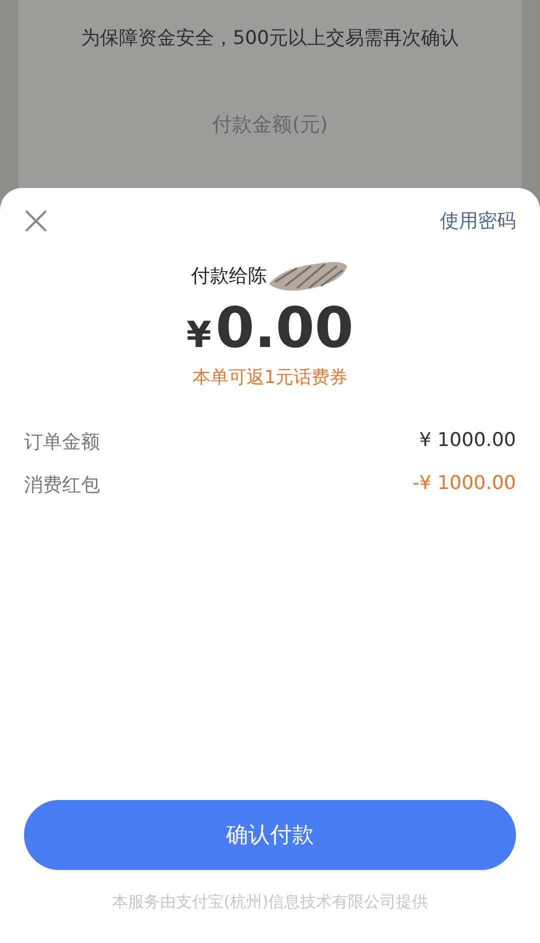 This screenshot has height=943, width=540. Describe the element at coordinates (62, 442) in the screenshot. I see `detail-label: 订单金额` at that location.